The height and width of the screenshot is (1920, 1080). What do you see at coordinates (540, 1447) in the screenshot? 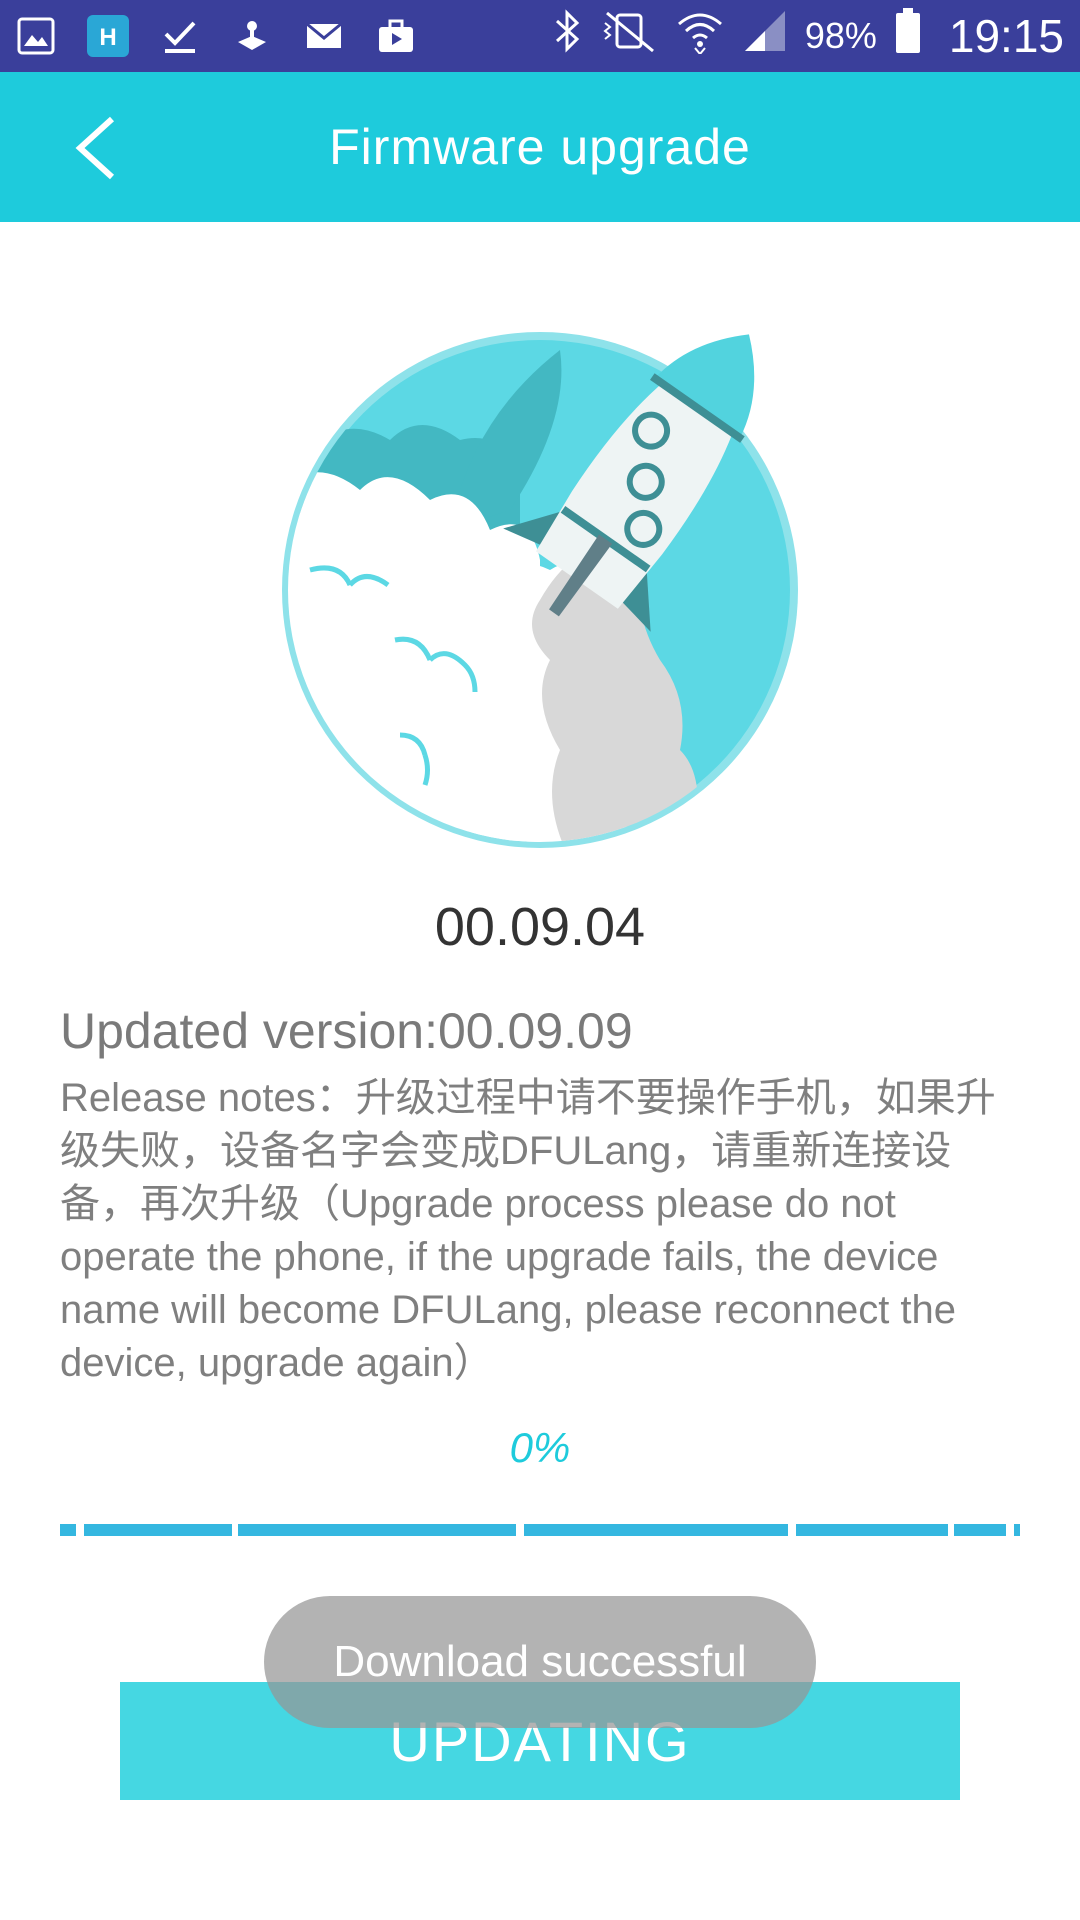
I see `progress-percent: 0%` at bounding box center [540, 1447].